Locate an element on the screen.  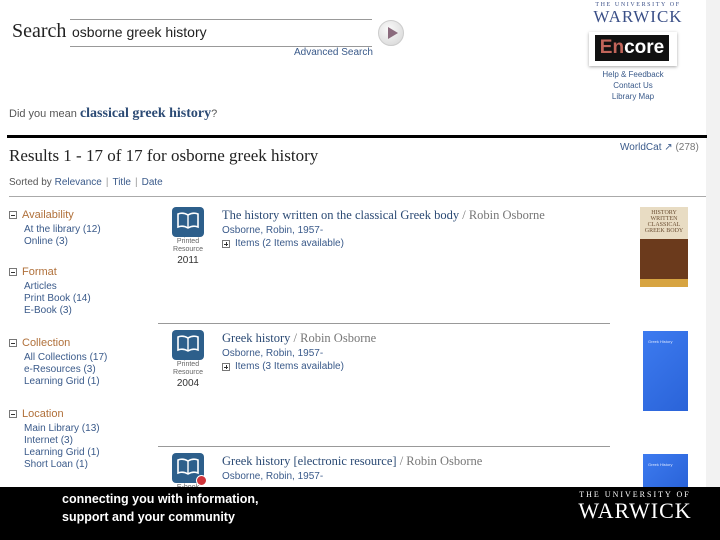
facet-toggle-format: Format is located at coordinates (50, 272).